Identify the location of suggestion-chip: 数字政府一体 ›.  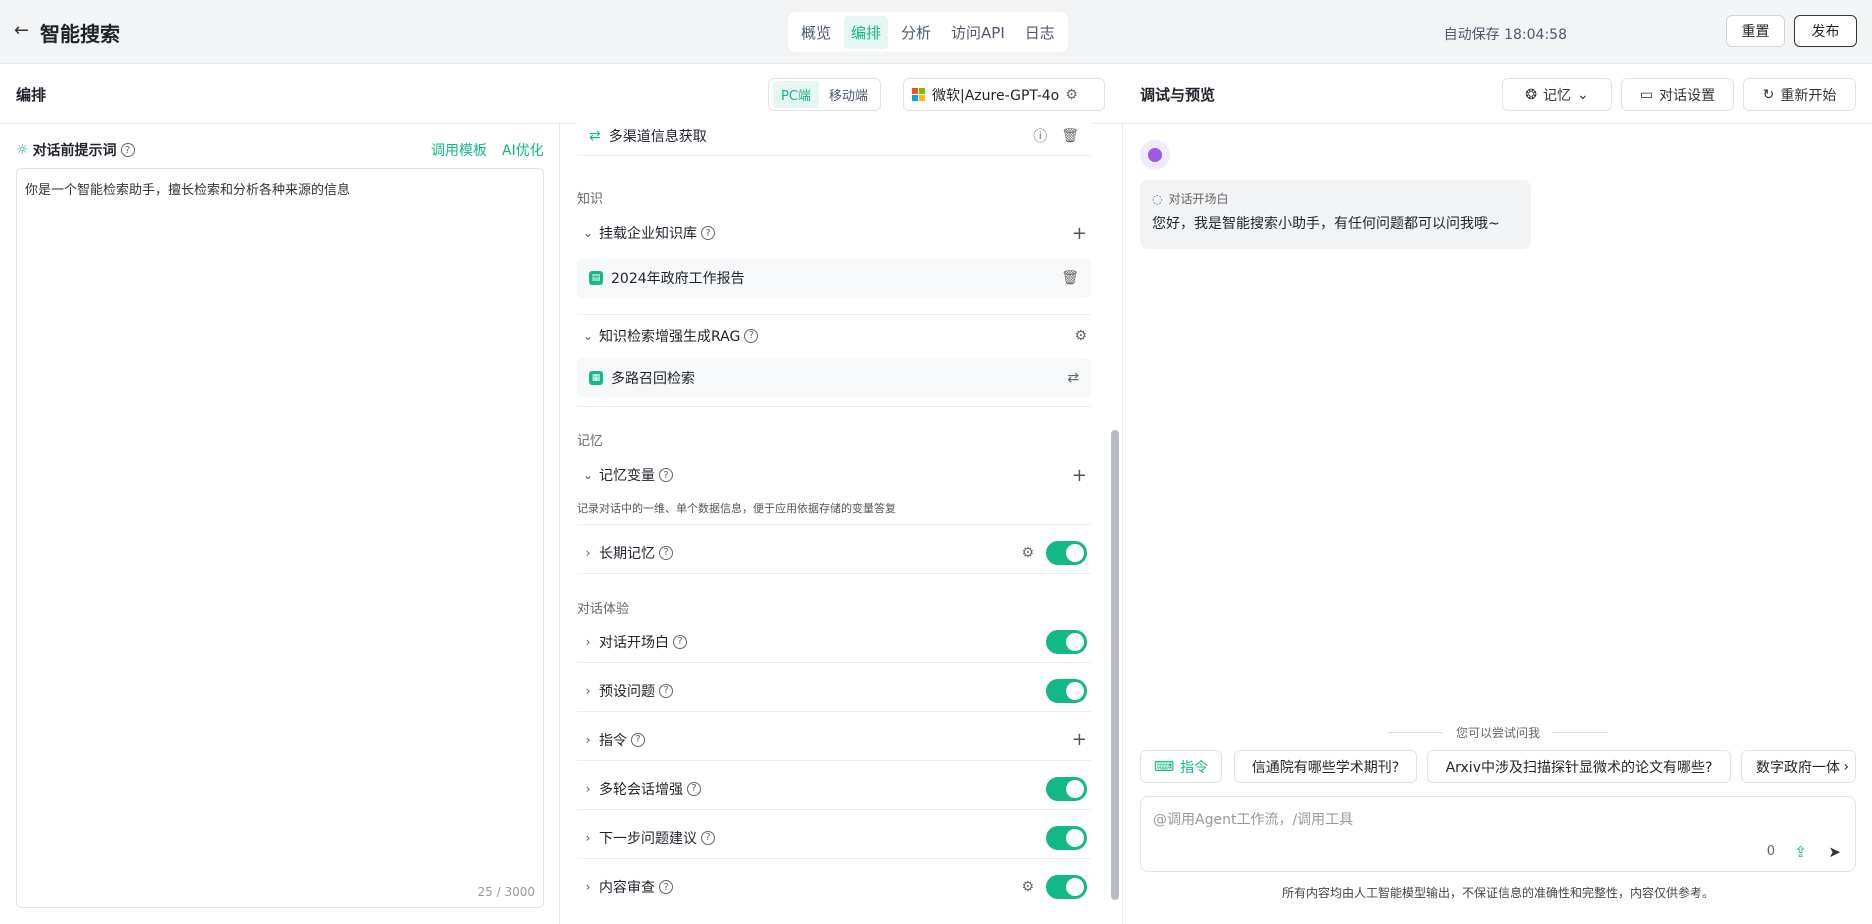
(1798, 766).